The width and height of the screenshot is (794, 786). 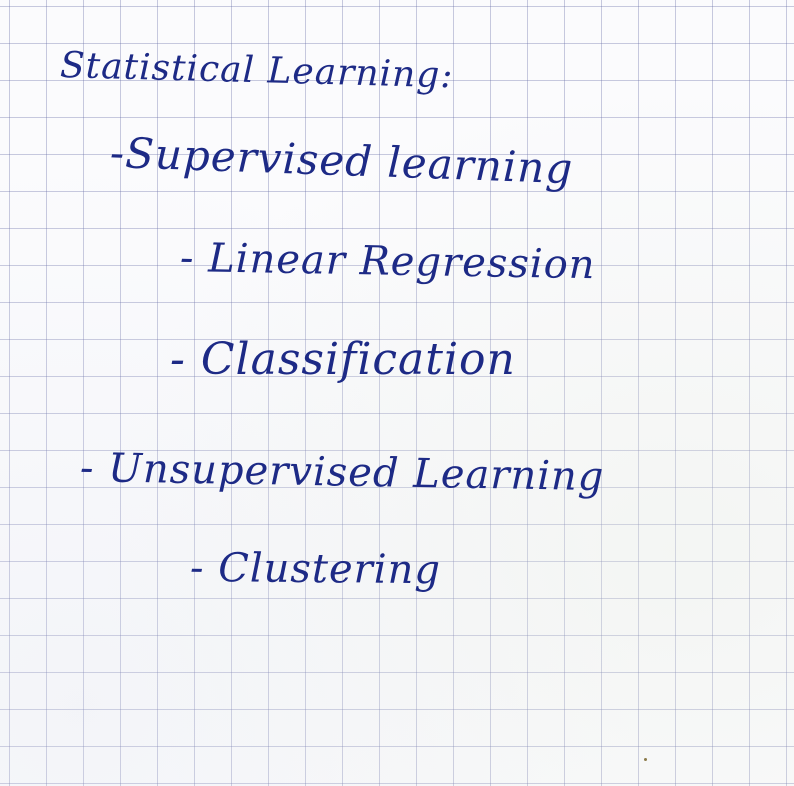 What do you see at coordinates (645, 759) in the screenshot?
I see `paper-speck` at bounding box center [645, 759].